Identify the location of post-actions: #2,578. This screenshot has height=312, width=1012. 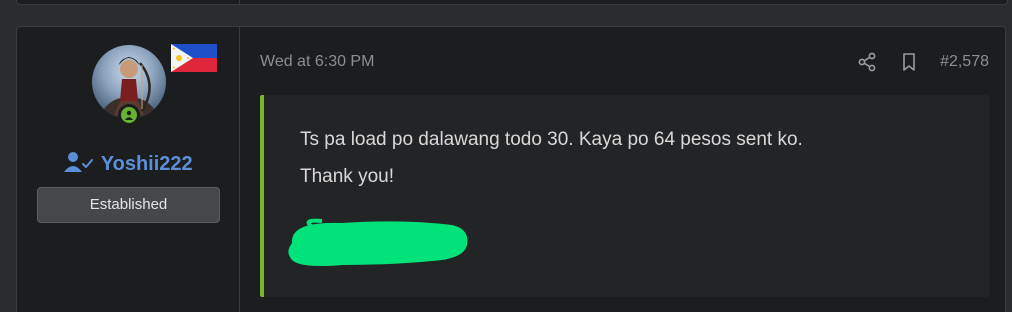
(922, 62).